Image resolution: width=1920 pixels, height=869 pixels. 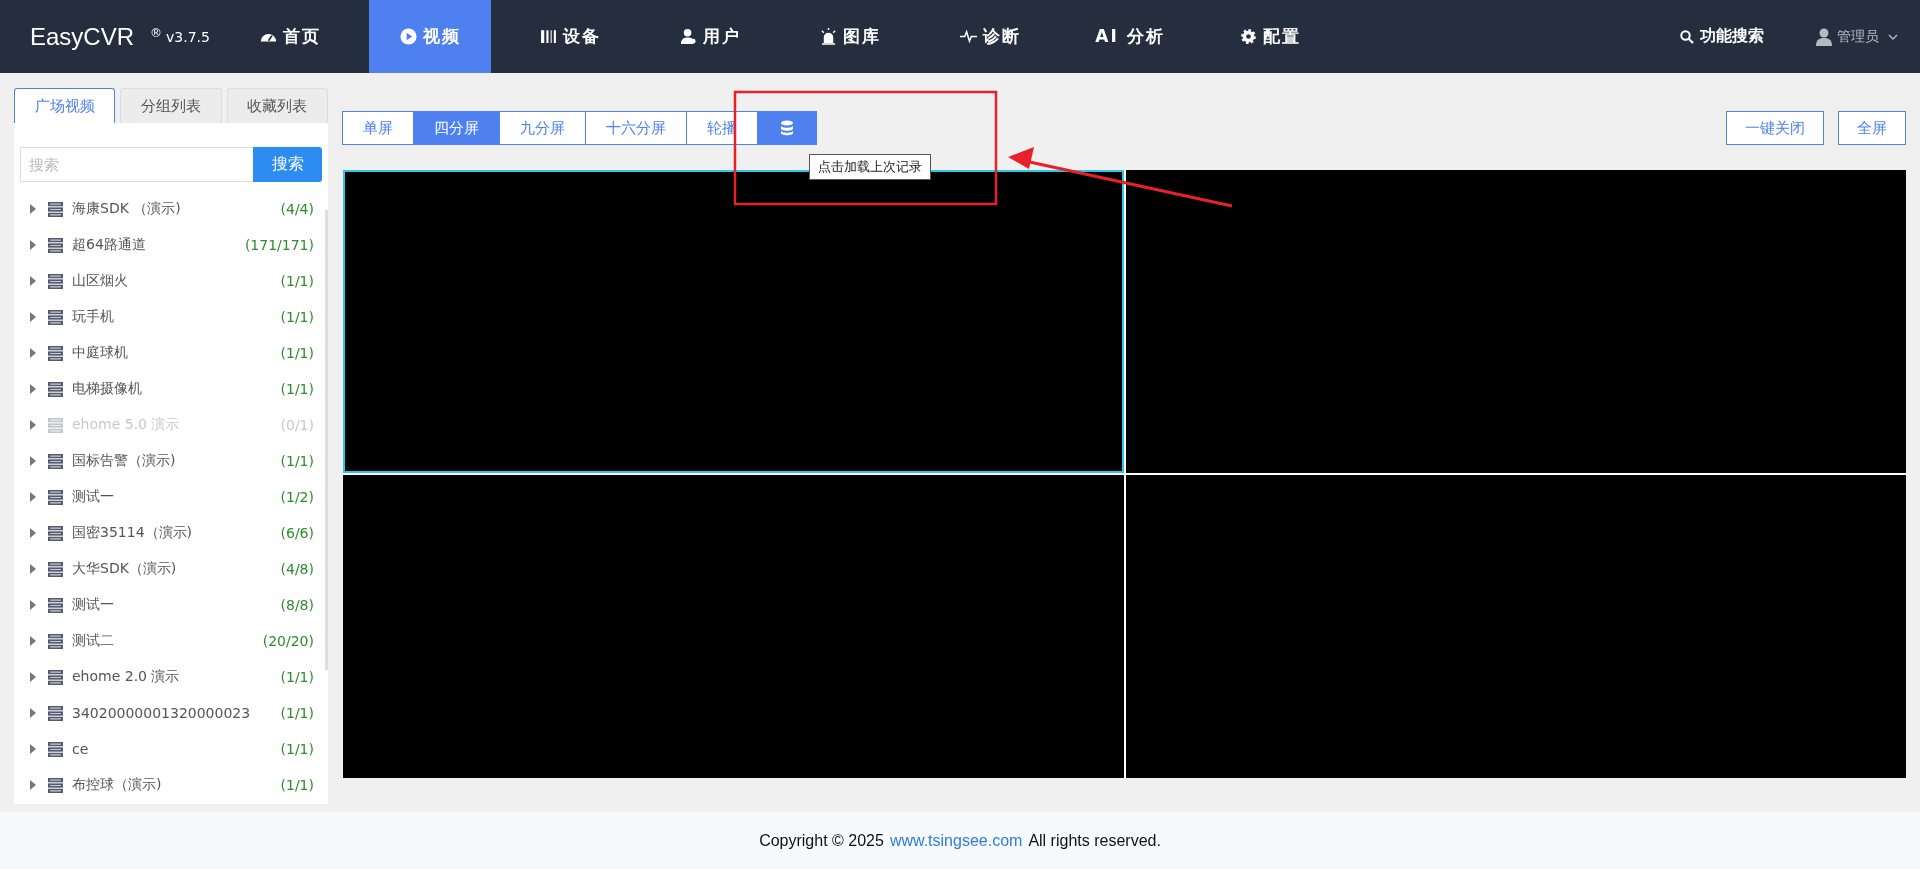 I want to click on device-name: 测试一, so click(x=93, y=497).